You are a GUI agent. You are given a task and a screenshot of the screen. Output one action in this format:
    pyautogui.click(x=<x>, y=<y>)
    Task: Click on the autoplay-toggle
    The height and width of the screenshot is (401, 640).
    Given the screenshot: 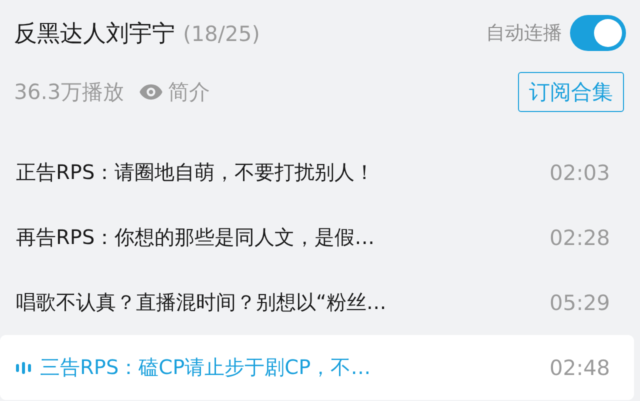 What is the action you would take?
    pyautogui.click(x=598, y=33)
    